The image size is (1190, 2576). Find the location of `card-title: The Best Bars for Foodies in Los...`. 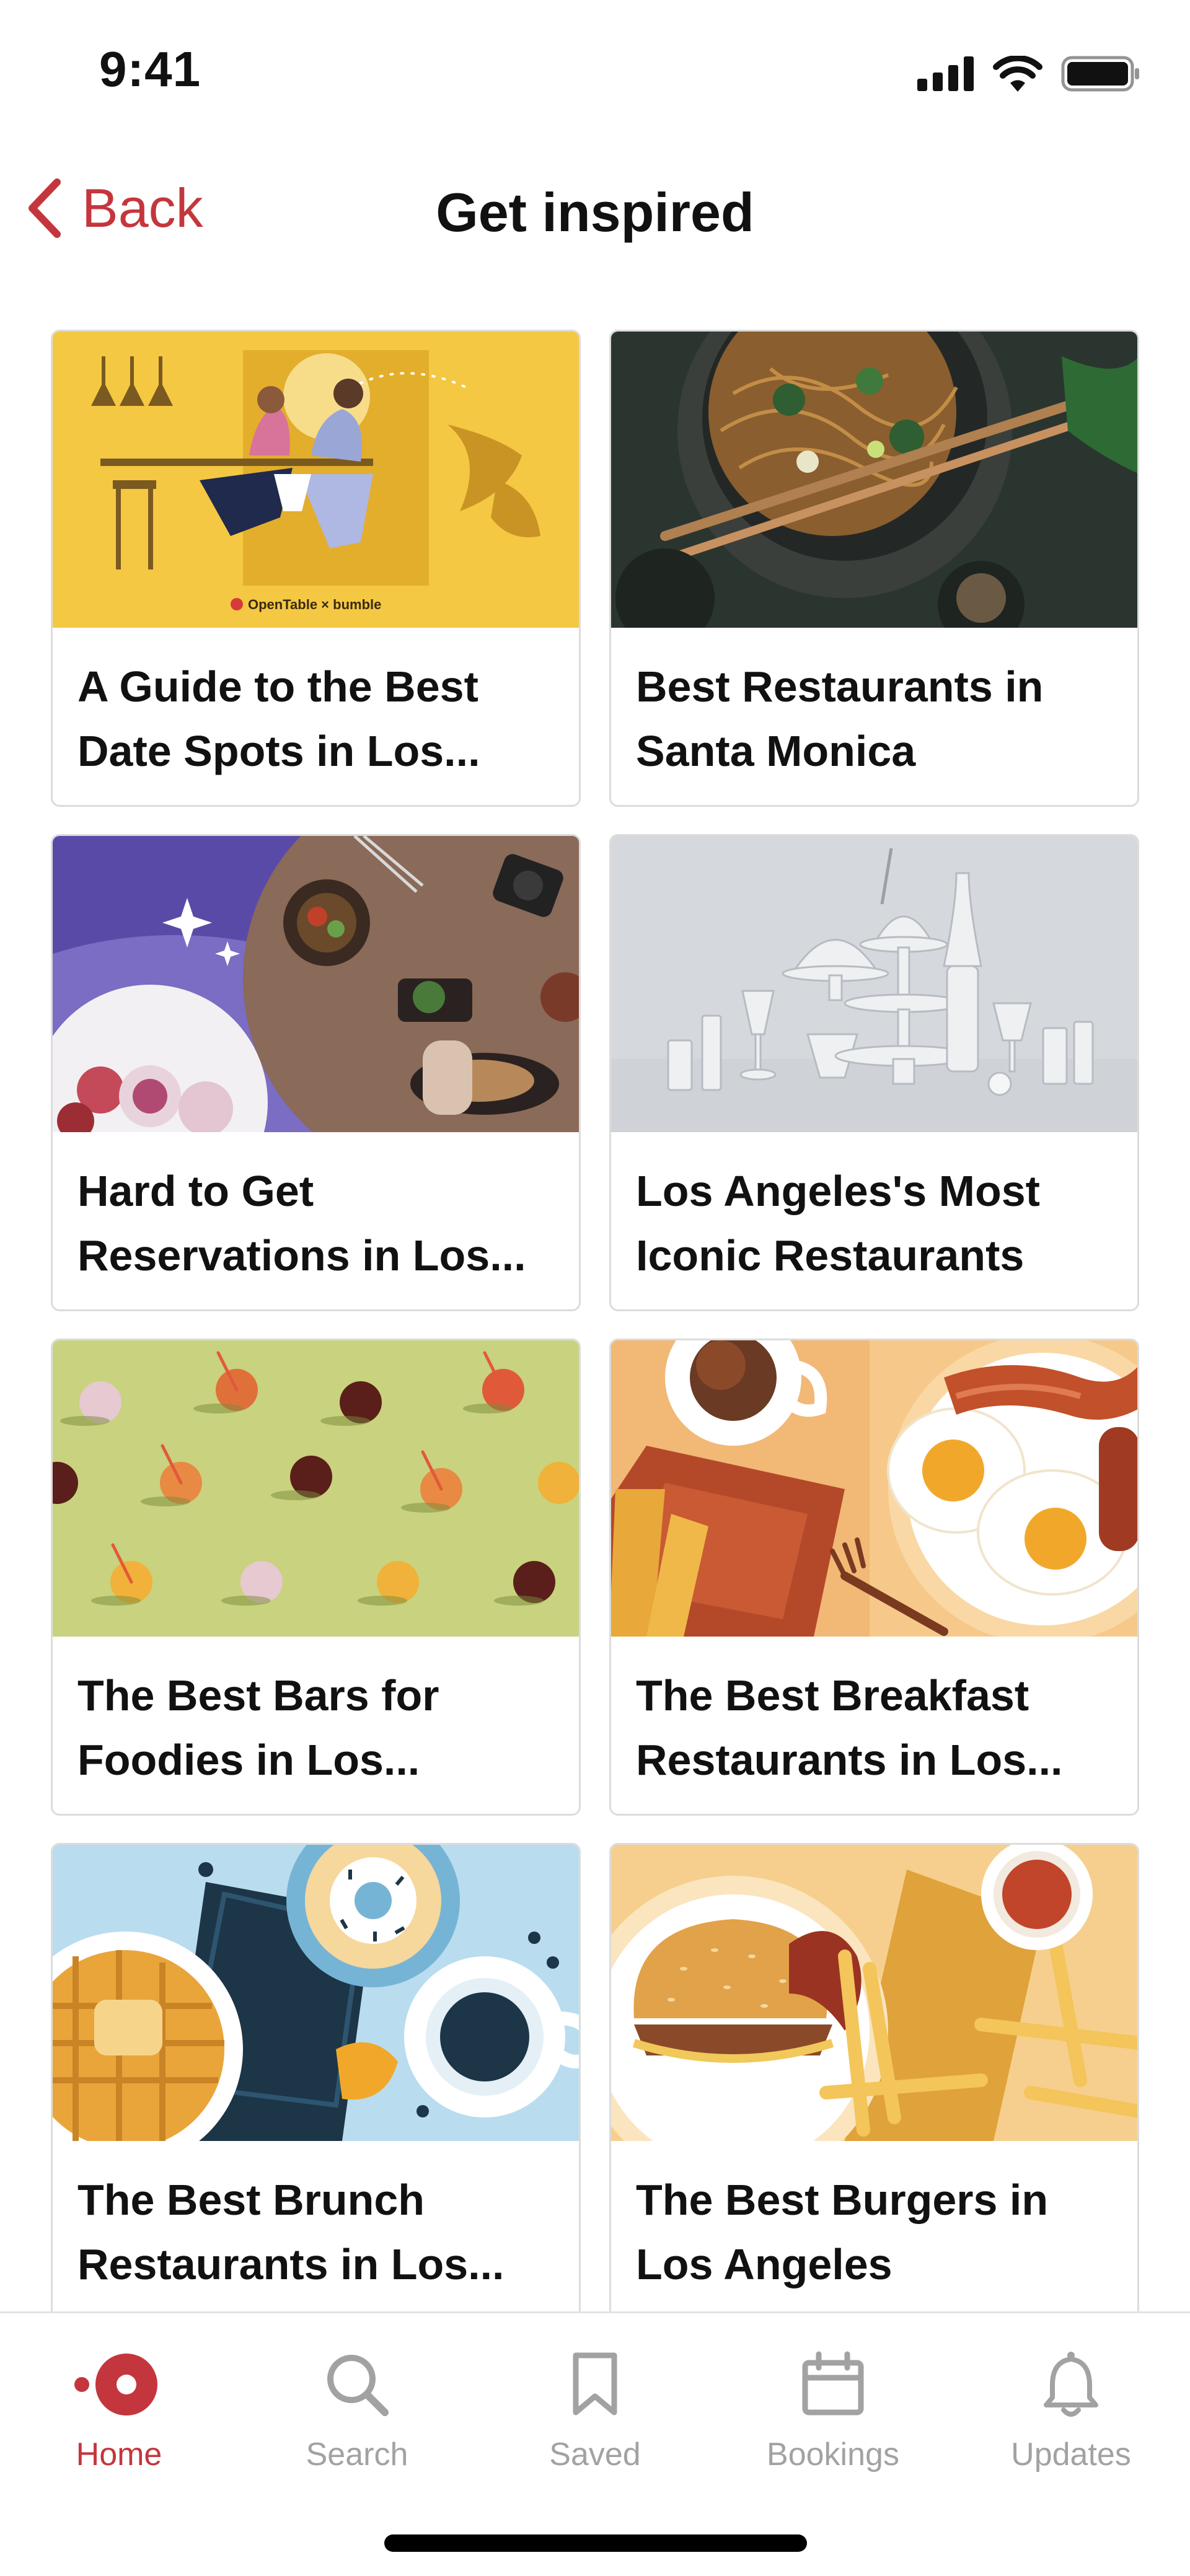

card-title: The Best Bars for Foodies in Los... is located at coordinates (258, 1728).